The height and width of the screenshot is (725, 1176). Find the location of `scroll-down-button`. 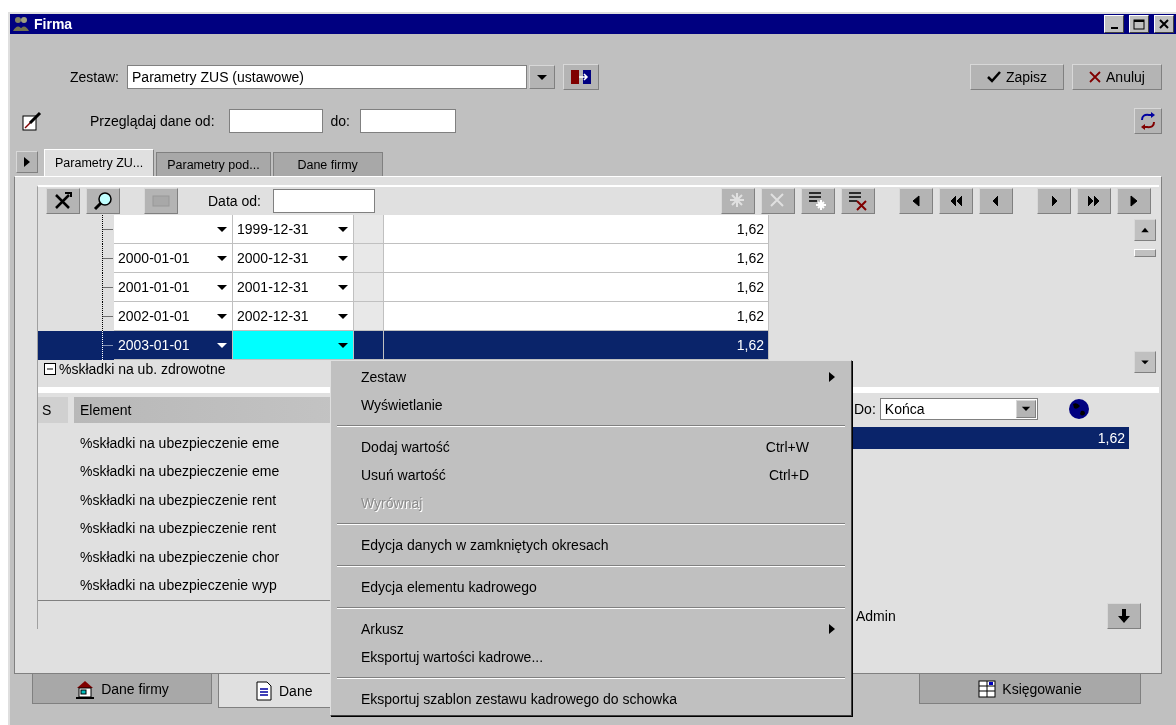

scroll-down-button is located at coordinates (1145, 361).